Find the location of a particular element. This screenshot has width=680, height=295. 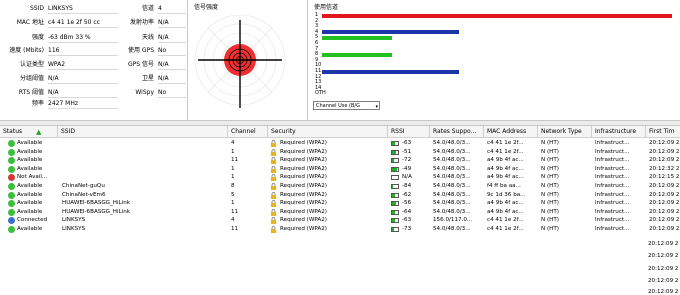

column-header-rssi: RSSI is located at coordinates (409, 132).